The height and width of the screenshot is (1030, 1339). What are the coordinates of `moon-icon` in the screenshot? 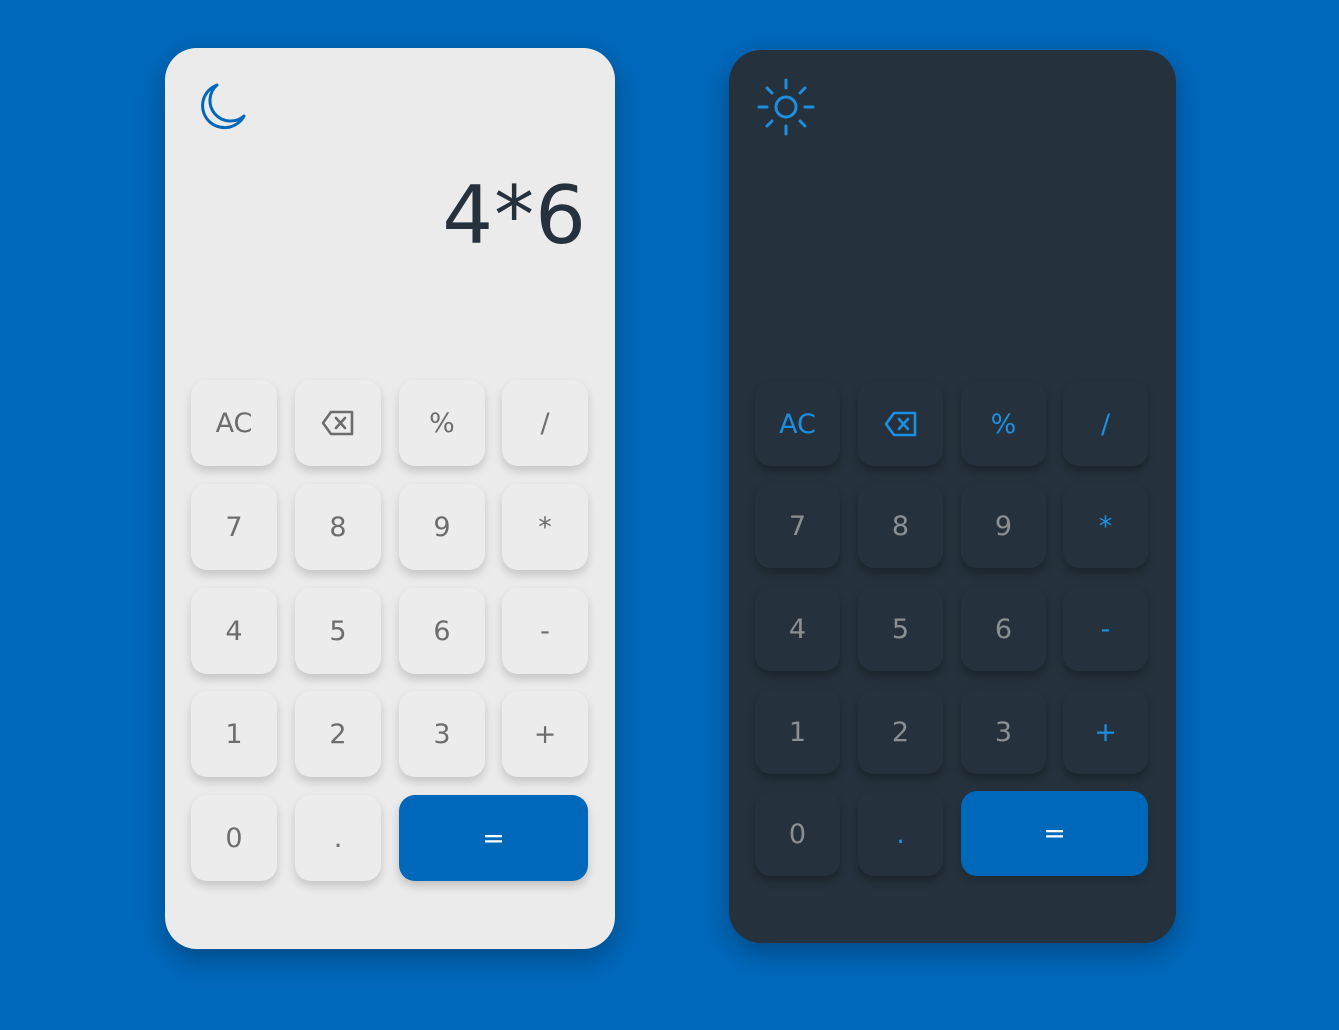 It's located at (222, 107).